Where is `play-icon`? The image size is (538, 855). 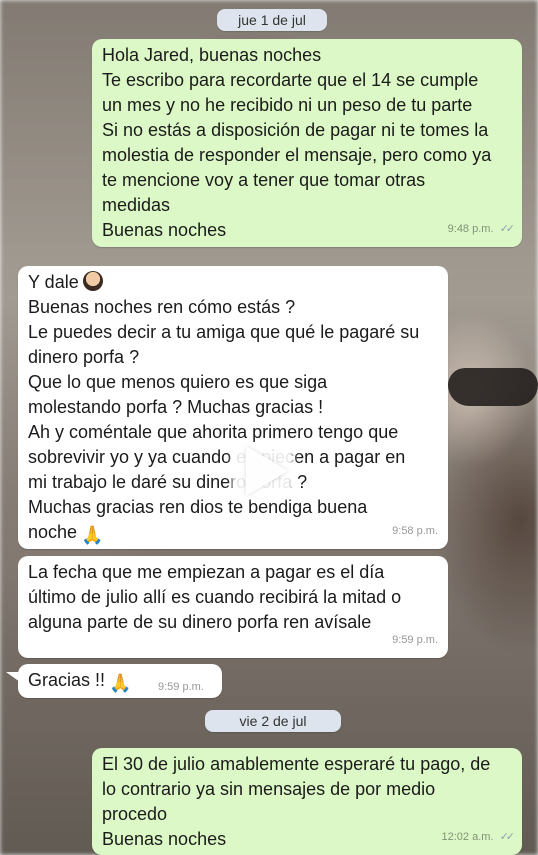 play-icon is located at coordinates (267, 471).